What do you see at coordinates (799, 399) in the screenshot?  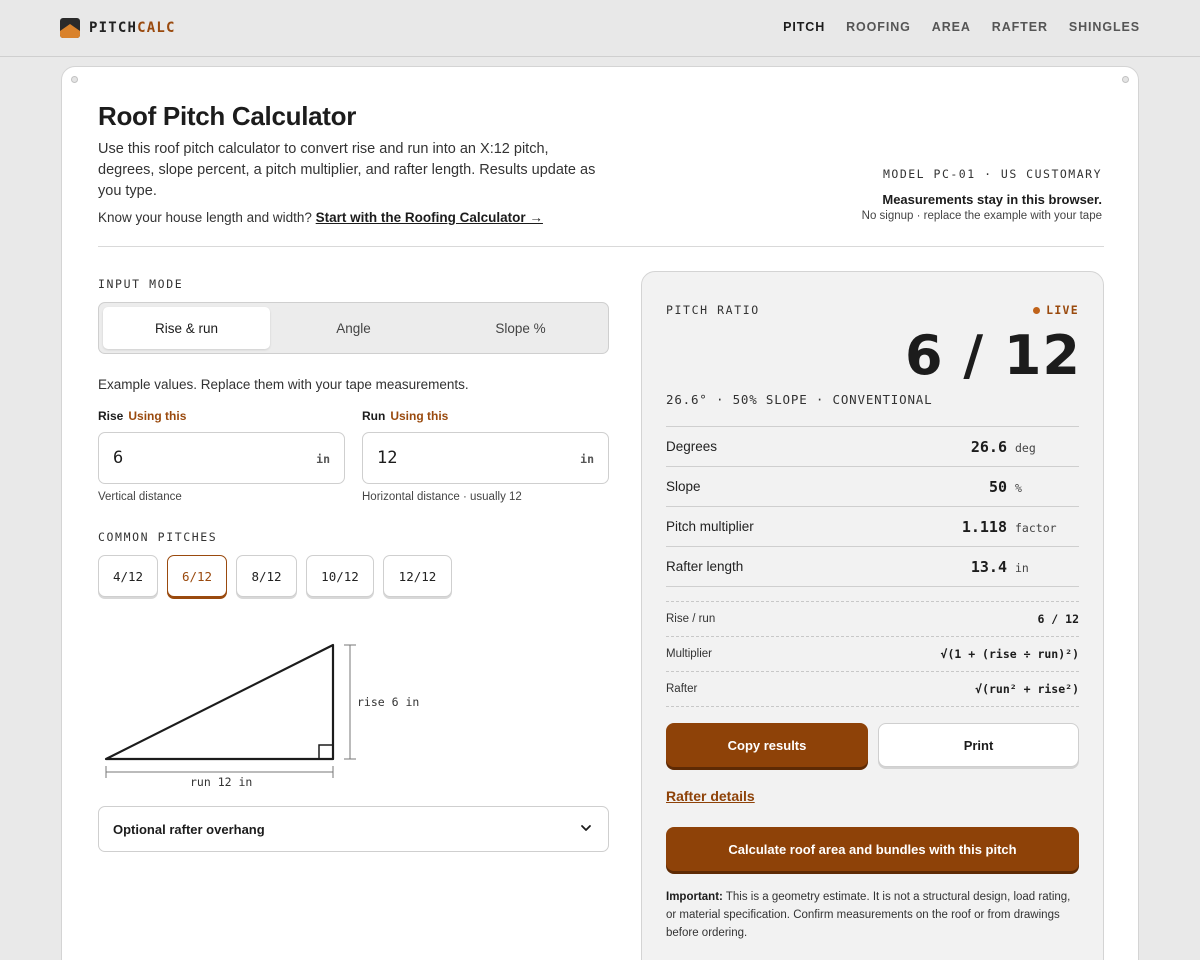 I see `pitch-summary: 26.6° · 50% SLOPE · CONVENTIONAL` at bounding box center [799, 399].